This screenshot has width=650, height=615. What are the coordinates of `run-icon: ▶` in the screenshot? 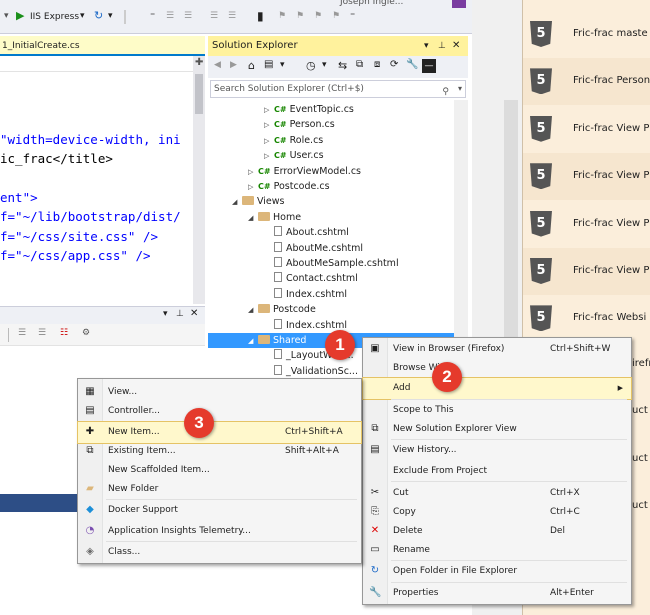 It's located at (22, 15).